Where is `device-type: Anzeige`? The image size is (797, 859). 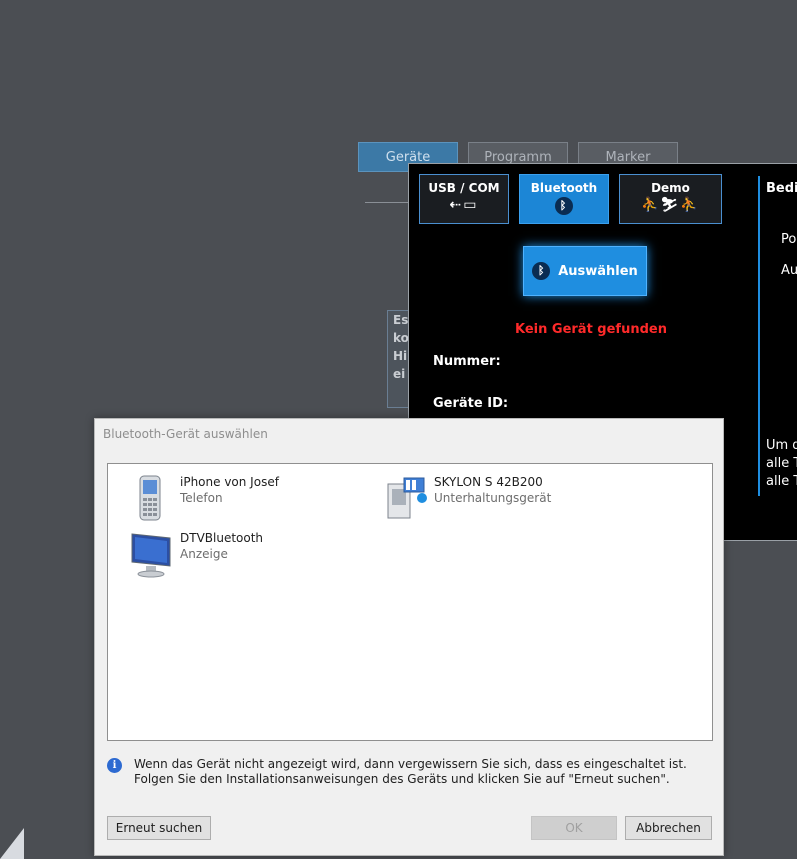 device-type: Anzeige is located at coordinates (204, 554).